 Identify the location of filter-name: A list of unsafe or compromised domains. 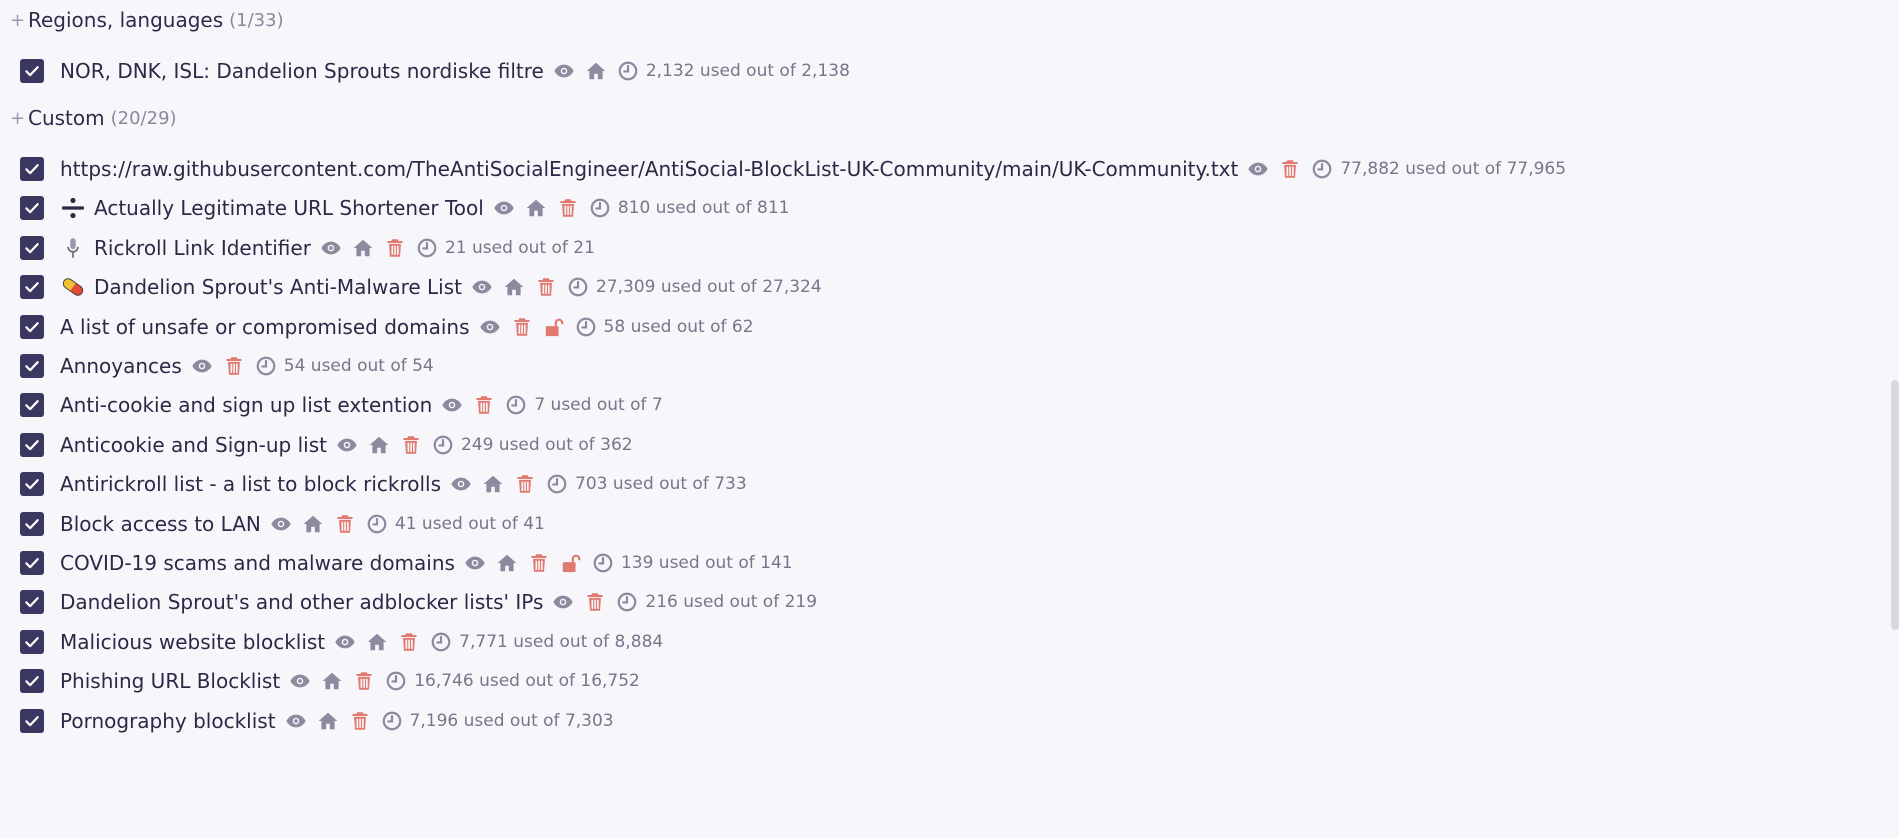
(265, 326).